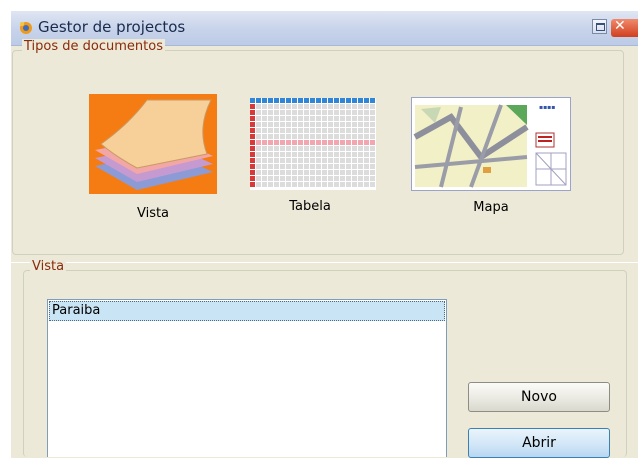  I want to click on table-icon, so click(313, 144).